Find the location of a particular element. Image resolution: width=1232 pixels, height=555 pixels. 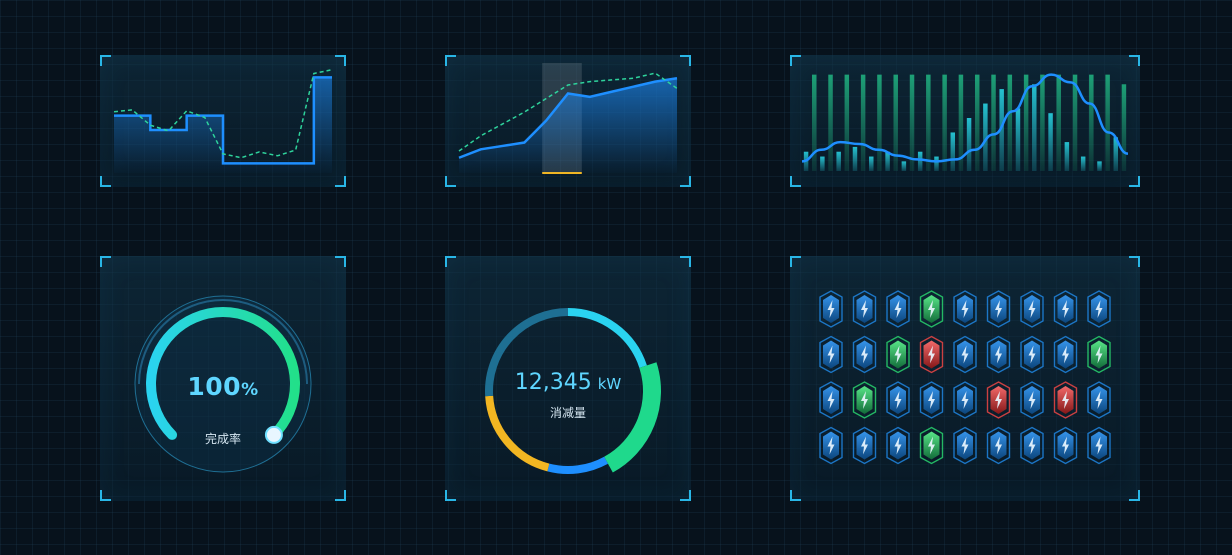

panel-area-line-chart is located at coordinates (568, 121).